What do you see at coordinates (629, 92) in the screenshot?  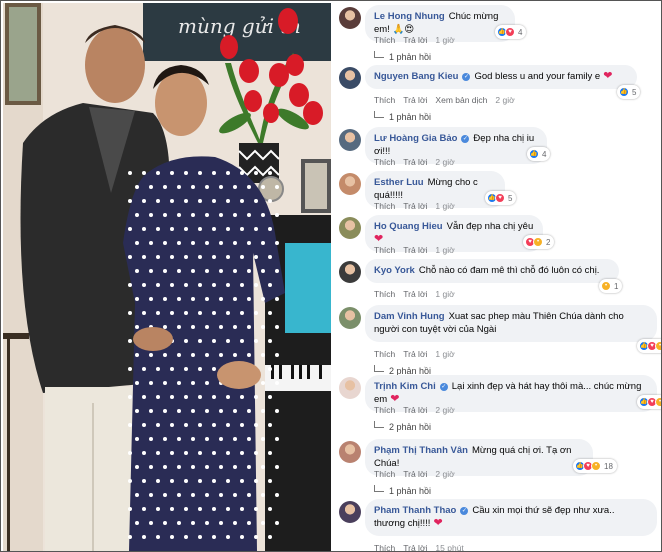 I see `reaction-summary: 👍 5` at bounding box center [629, 92].